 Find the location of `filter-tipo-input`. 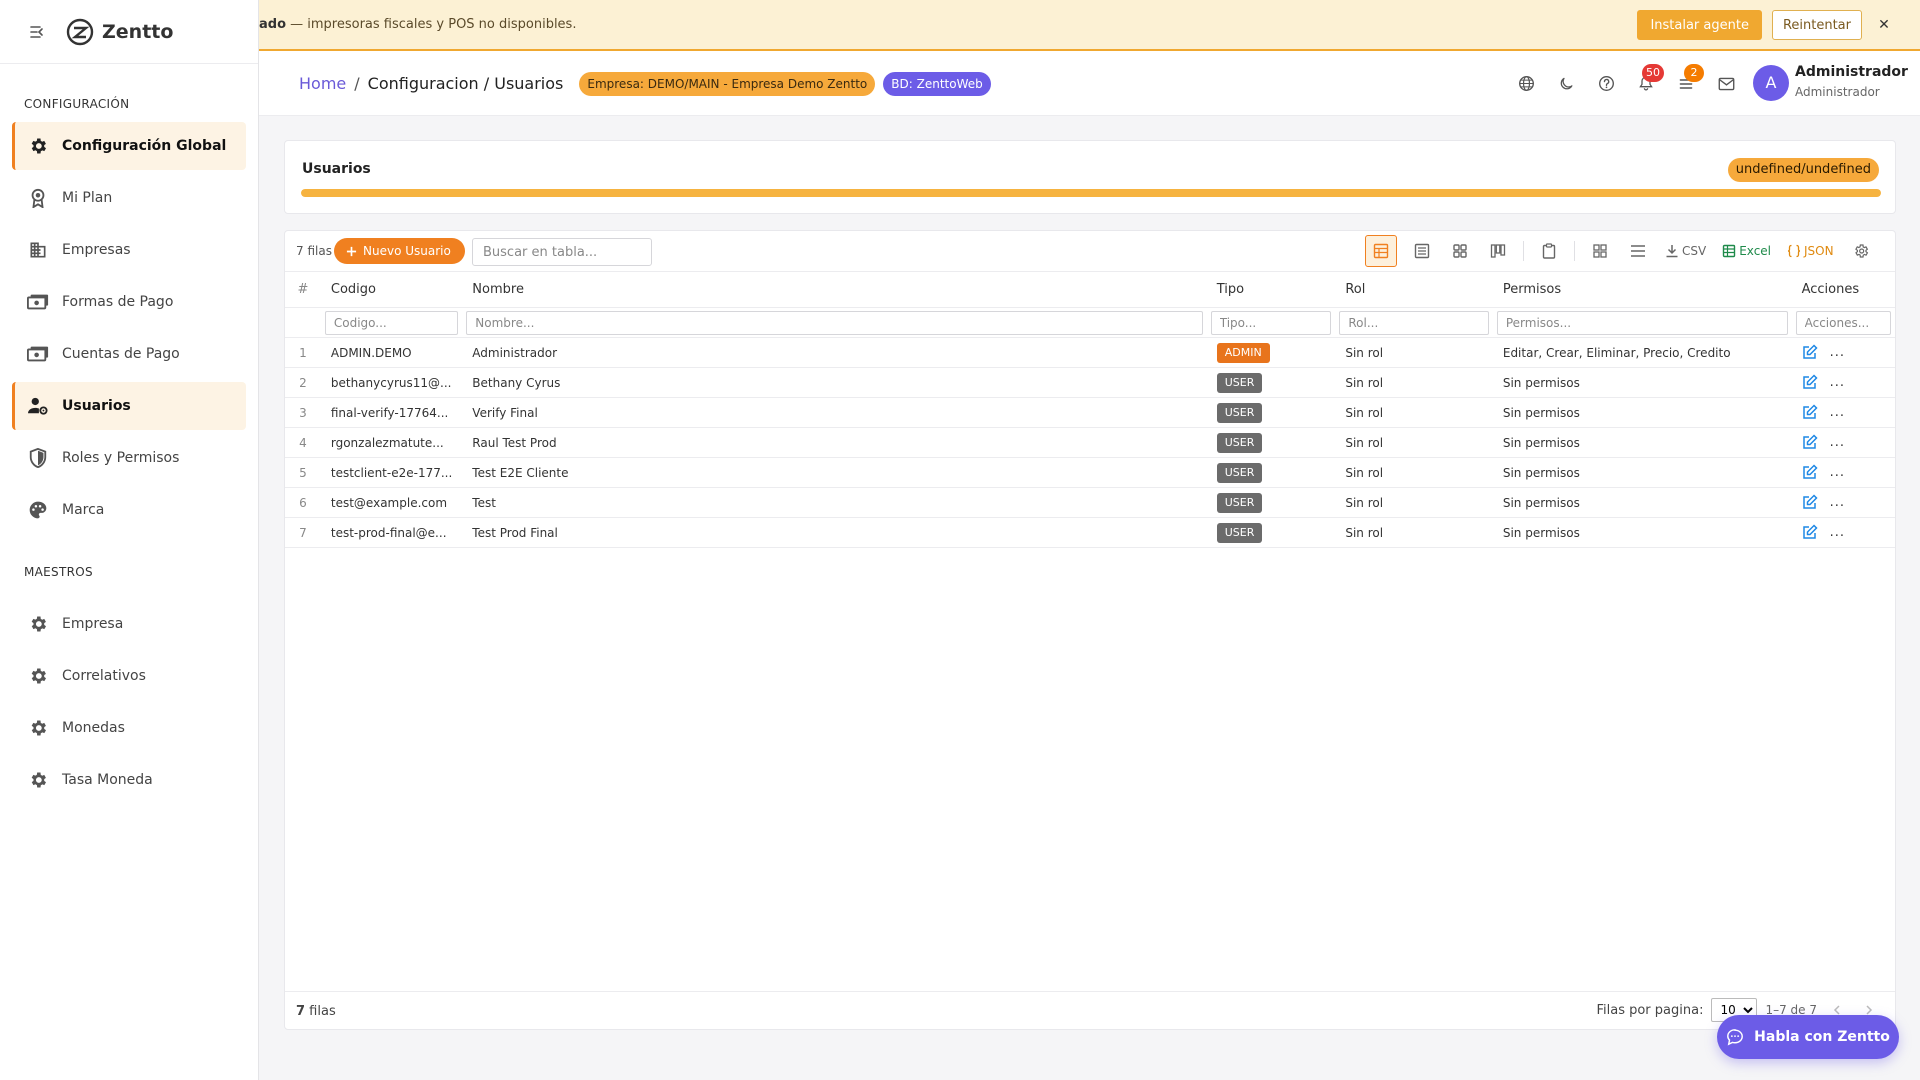

filter-tipo-input is located at coordinates (1271, 322).